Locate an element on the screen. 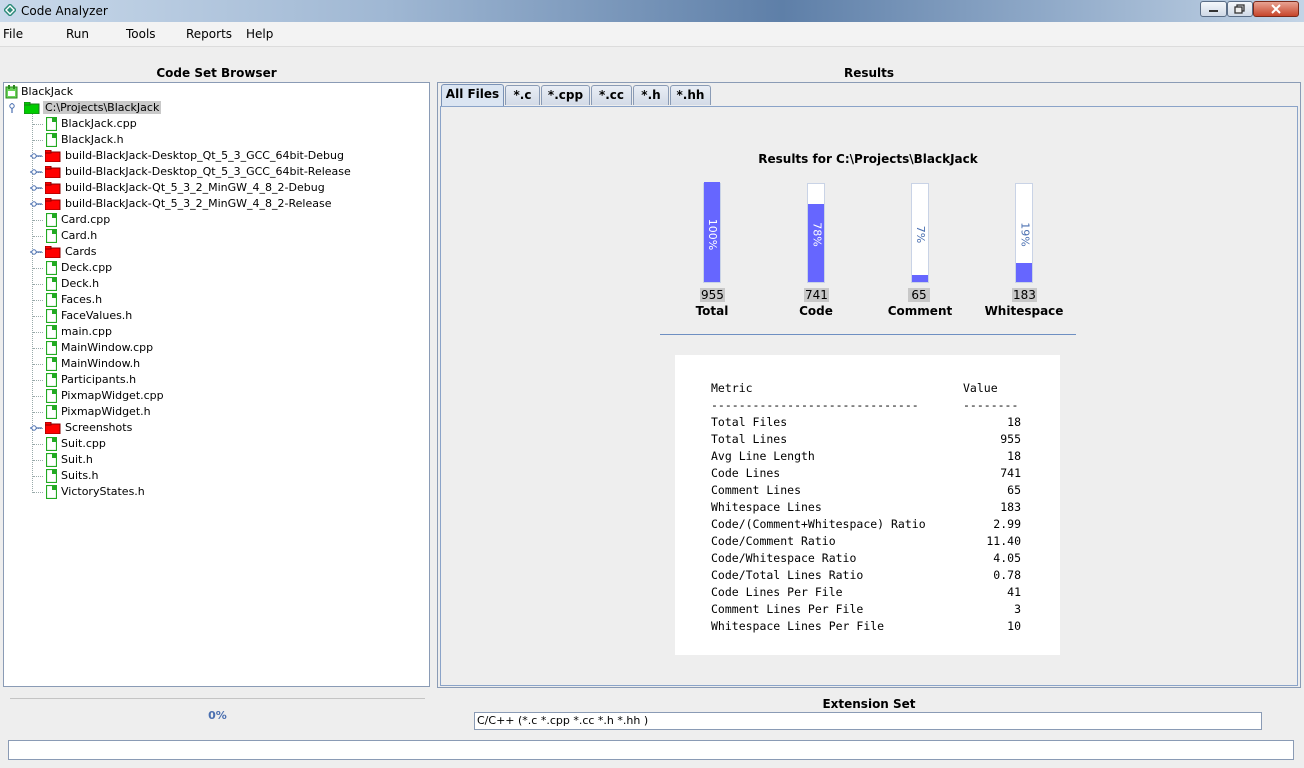 This screenshot has height=768, width=1304. tree-file-item: main.cpp is located at coordinates (215, 332).